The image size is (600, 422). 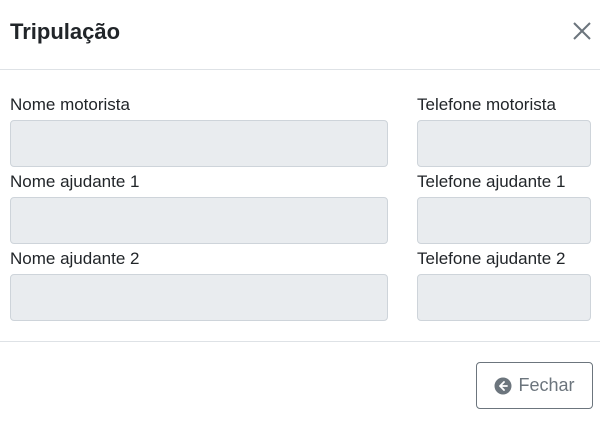 I want to click on nome-ajudante-2-label: Nome ajudante 2, so click(x=75, y=258).